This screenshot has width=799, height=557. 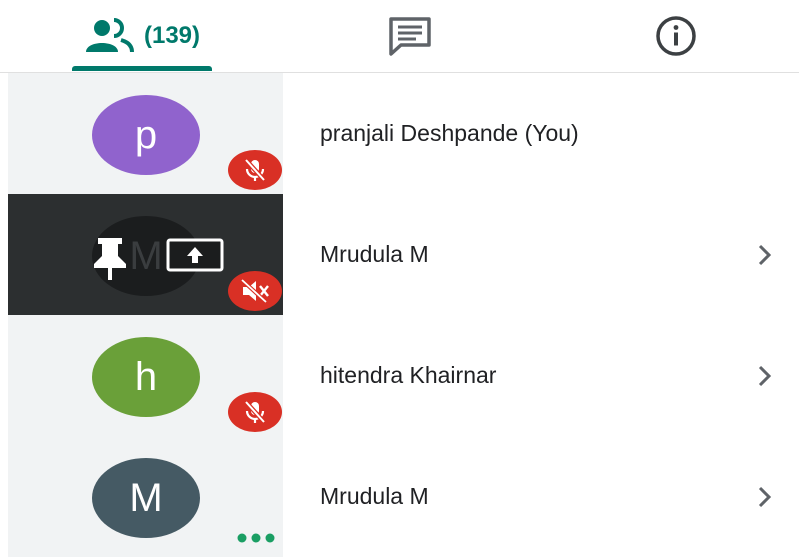 I want to click on side-panel-tabs: (139), so click(x=399, y=36).